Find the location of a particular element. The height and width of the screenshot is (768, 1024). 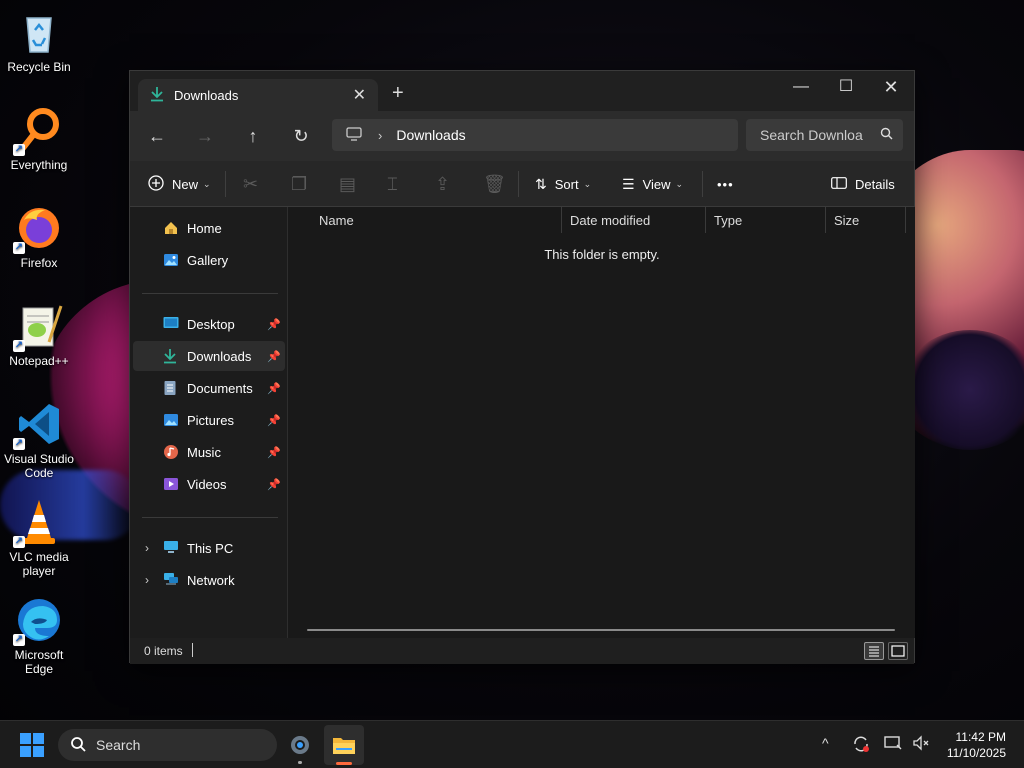

large-icons-view-button is located at coordinates (898, 651).